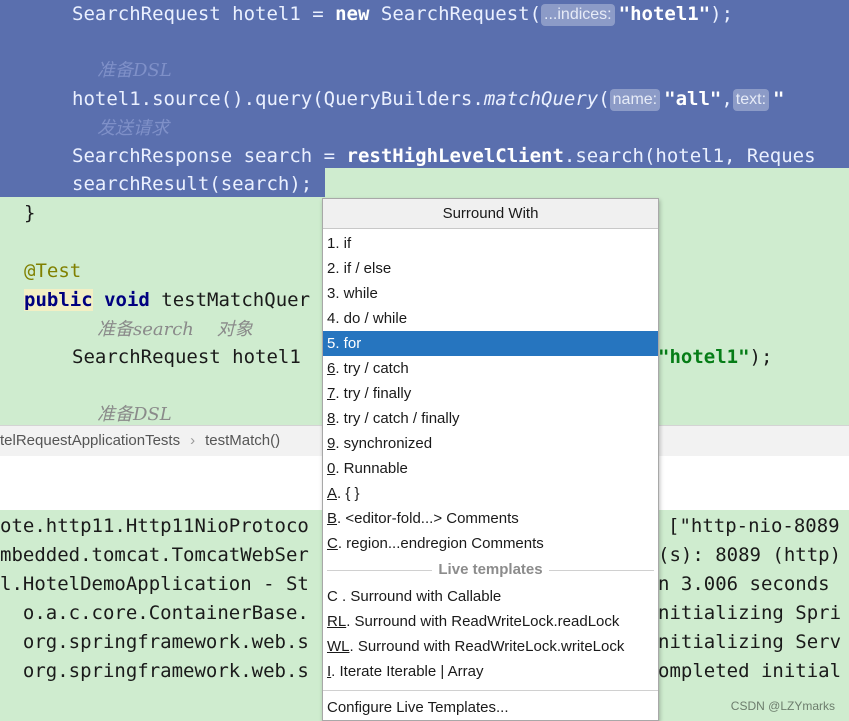  I want to click on console-line: ote.http11.Http11NioProtoco, so click(154, 526).